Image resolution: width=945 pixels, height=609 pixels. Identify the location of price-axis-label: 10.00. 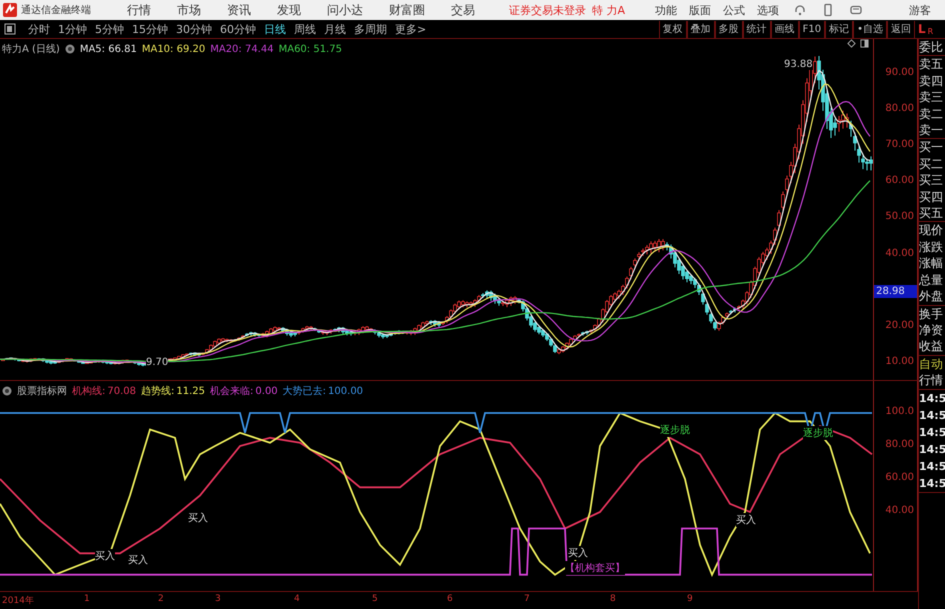
(899, 361).